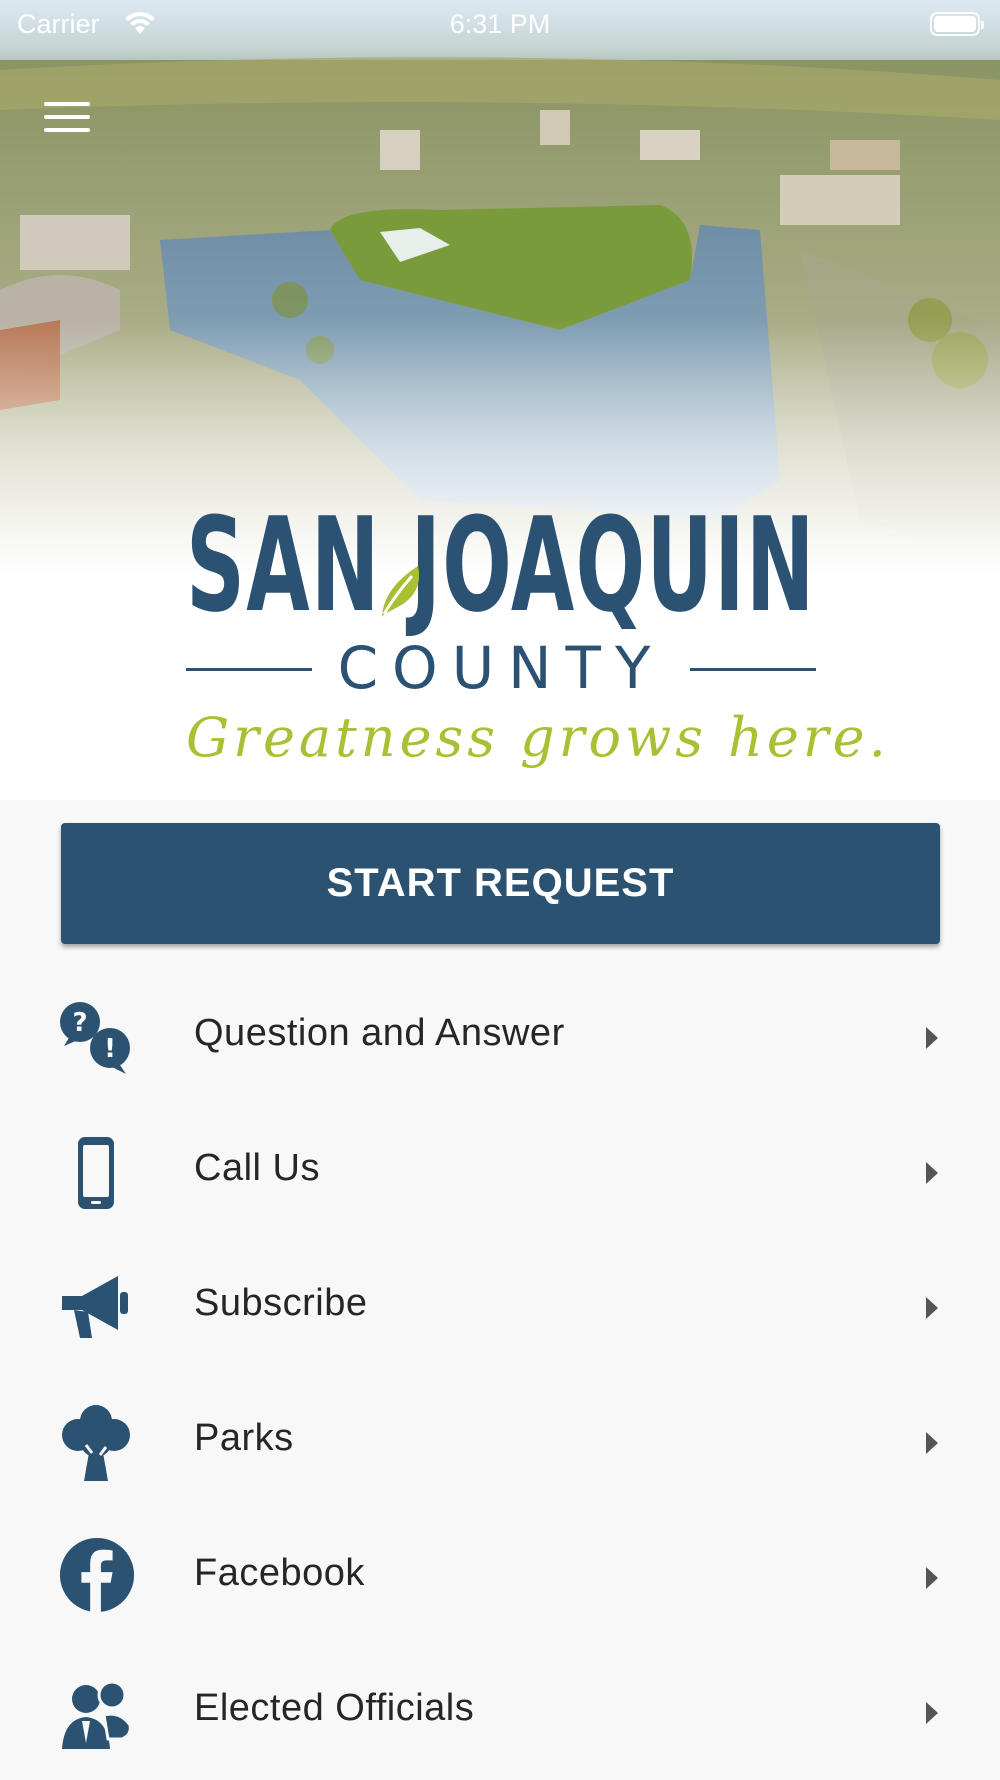 The image size is (1000, 1780). What do you see at coordinates (401, 591) in the screenshot?
I see `leaf-icon` at bounding box center [401, 591].